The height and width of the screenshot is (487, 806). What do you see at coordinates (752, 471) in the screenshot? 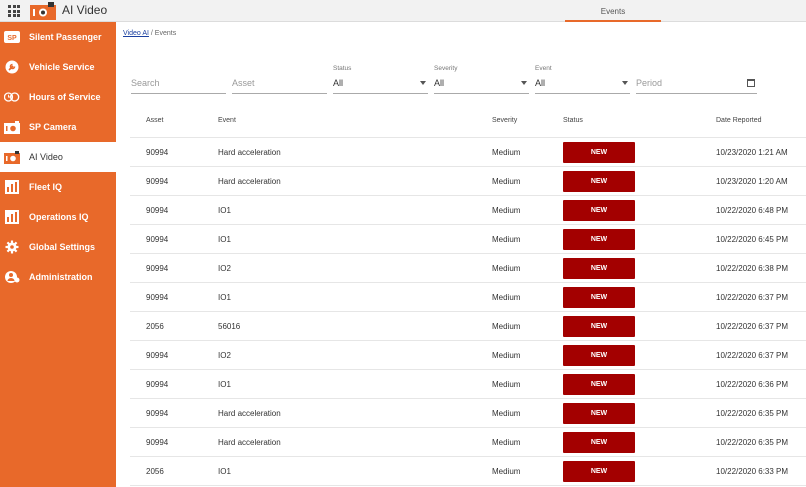
I see `cell-date: 10/22/2020 6:33 PM` at bounding box center [752, 471].